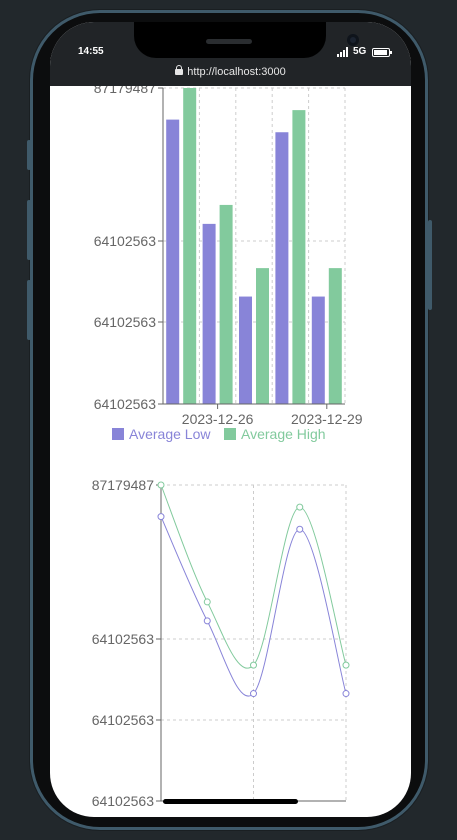 This screenshot has height=840, width=457. What do you see at coordinates (283, 434) in the screenshot?
I see `legend-label-high: Average High` at bounding box center [283, 434].